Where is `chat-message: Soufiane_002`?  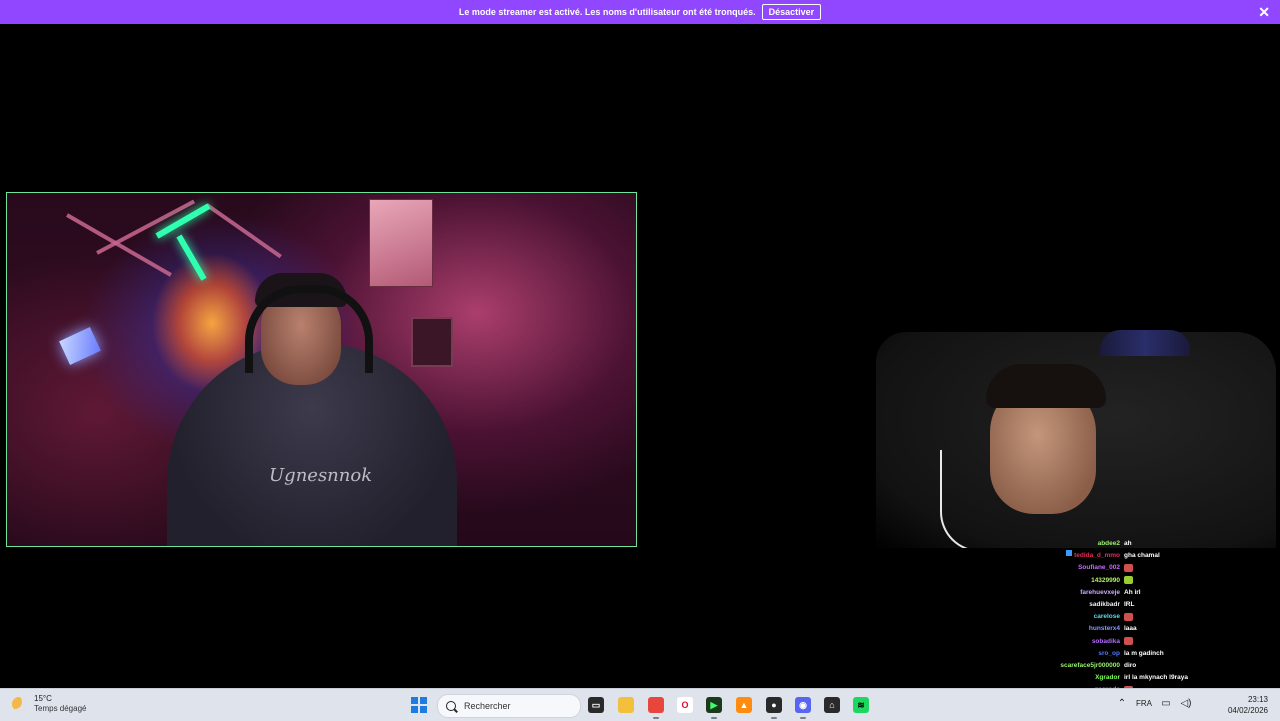 chat-message: Soufiane_002 is located at coordinates (1064, 568).